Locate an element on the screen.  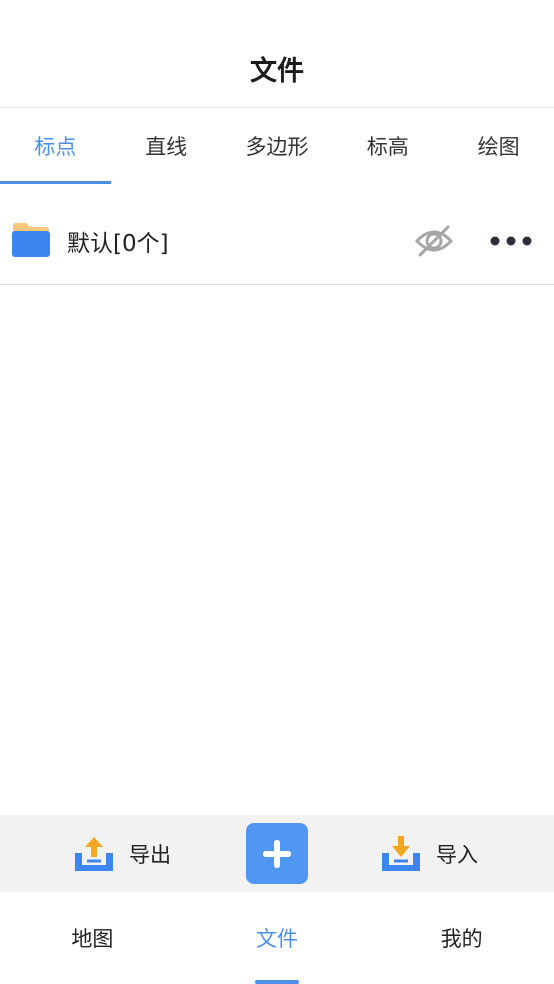
add-button is located at coordinates (277, 853).